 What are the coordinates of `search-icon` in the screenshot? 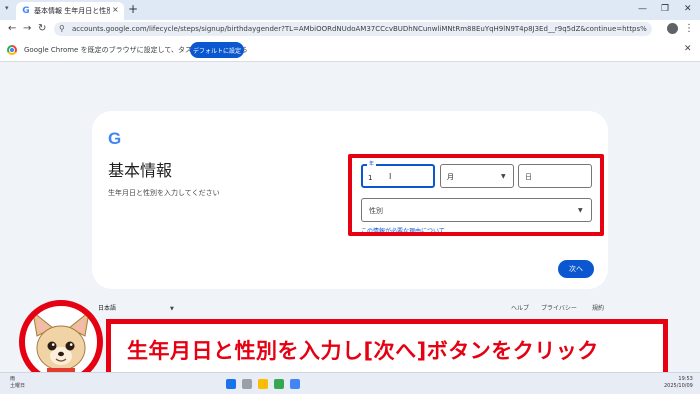 It's located at (247, 384).